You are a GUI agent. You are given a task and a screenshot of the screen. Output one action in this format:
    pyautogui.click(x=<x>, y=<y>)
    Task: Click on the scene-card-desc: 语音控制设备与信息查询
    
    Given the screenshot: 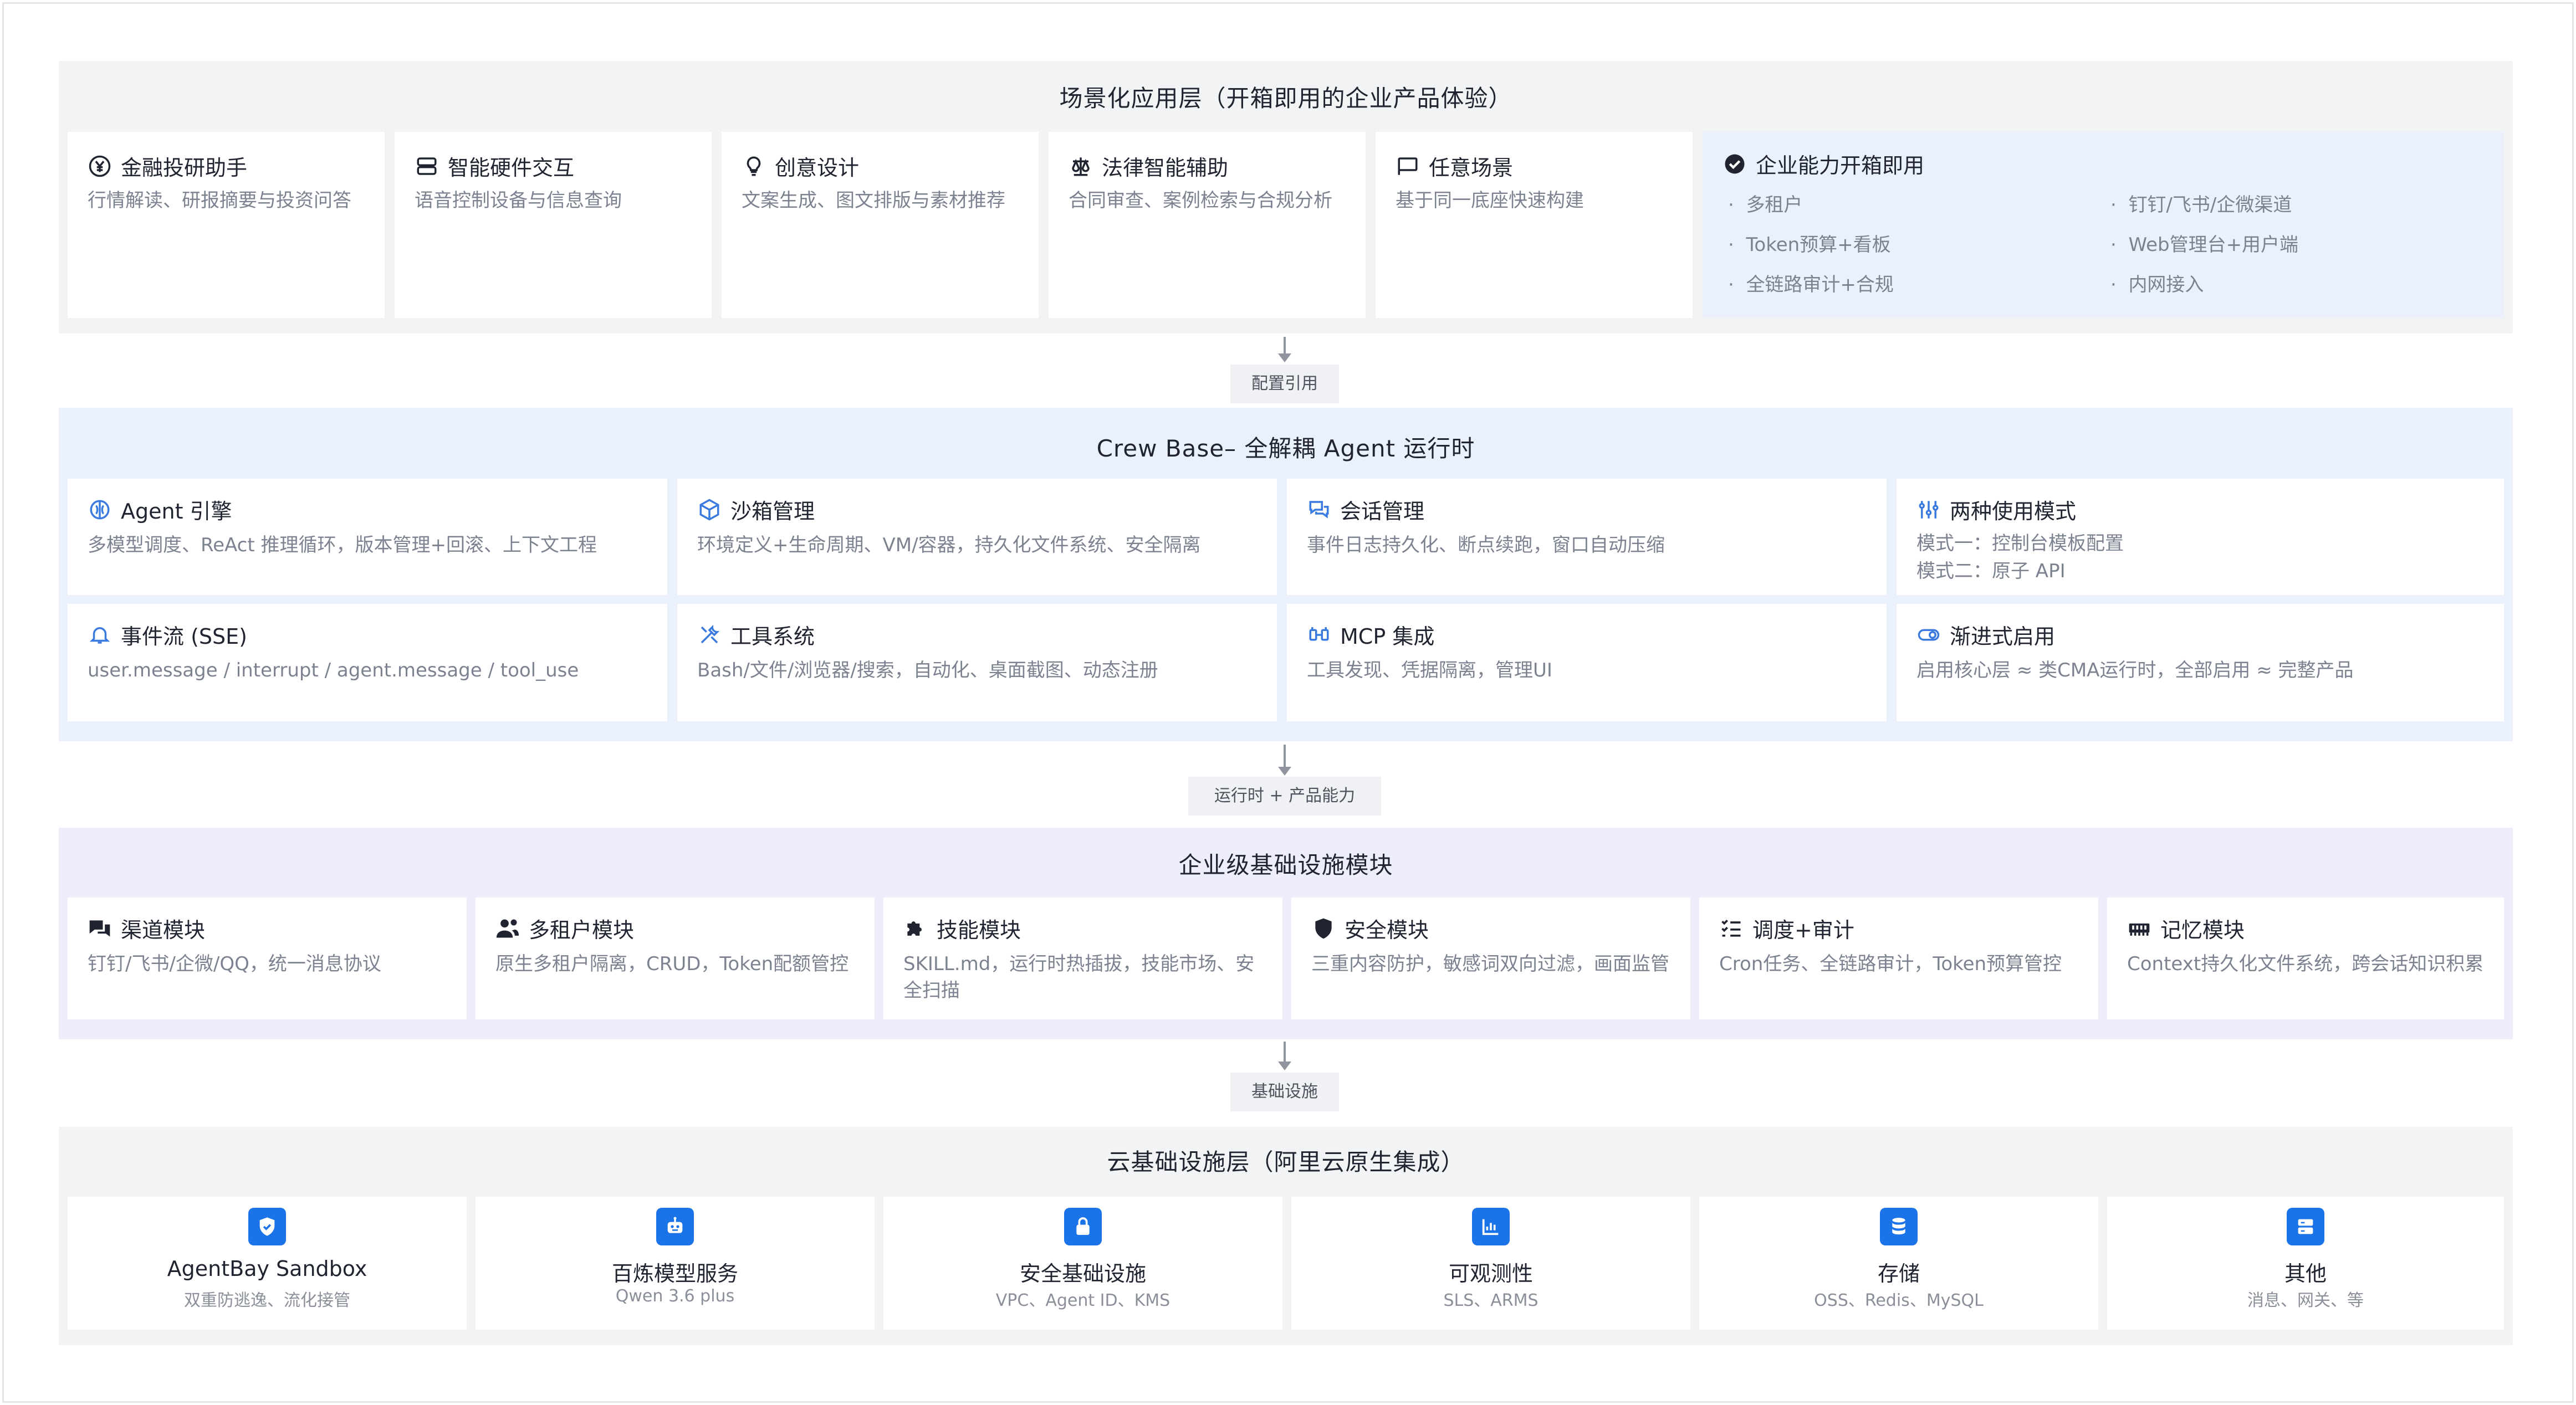 What is the action you would take?
    pyautogui.click(x=518, y=200)
    